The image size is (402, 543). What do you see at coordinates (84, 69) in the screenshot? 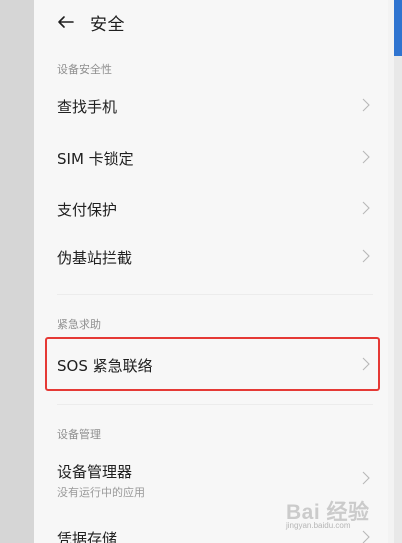
I see `section-label-device-security: 设备安全性` at bounding box center [84, 69].